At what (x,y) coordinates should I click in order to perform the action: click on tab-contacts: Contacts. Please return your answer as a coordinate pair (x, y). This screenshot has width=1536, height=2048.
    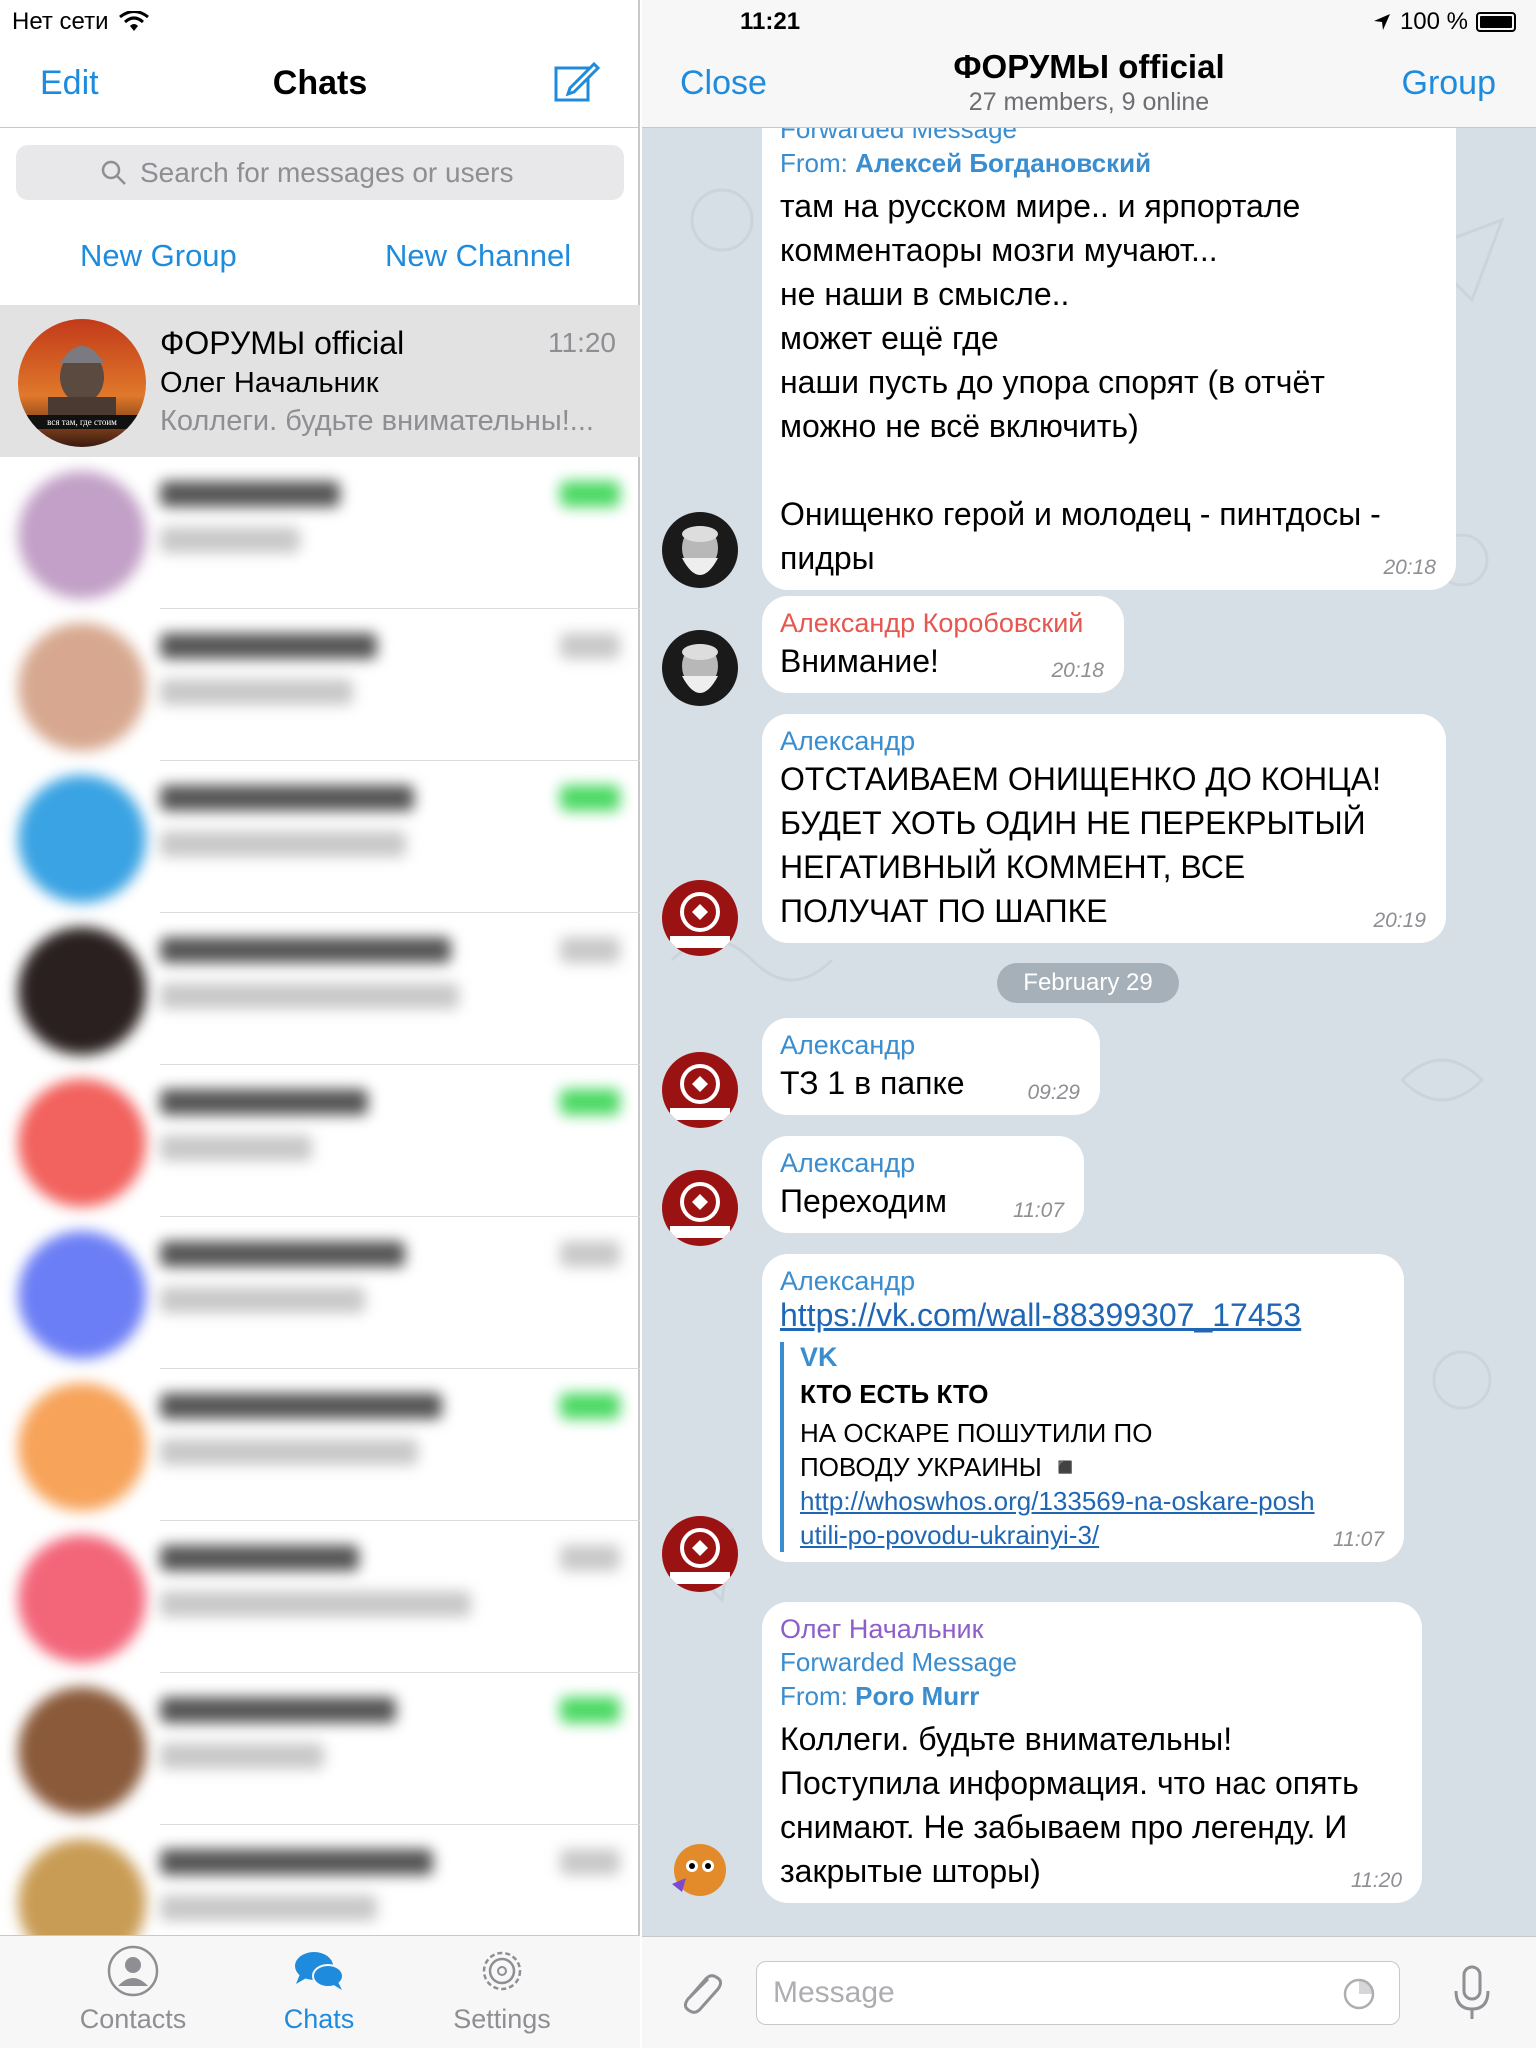
    Looking at the image, I should click on (133, 1989).